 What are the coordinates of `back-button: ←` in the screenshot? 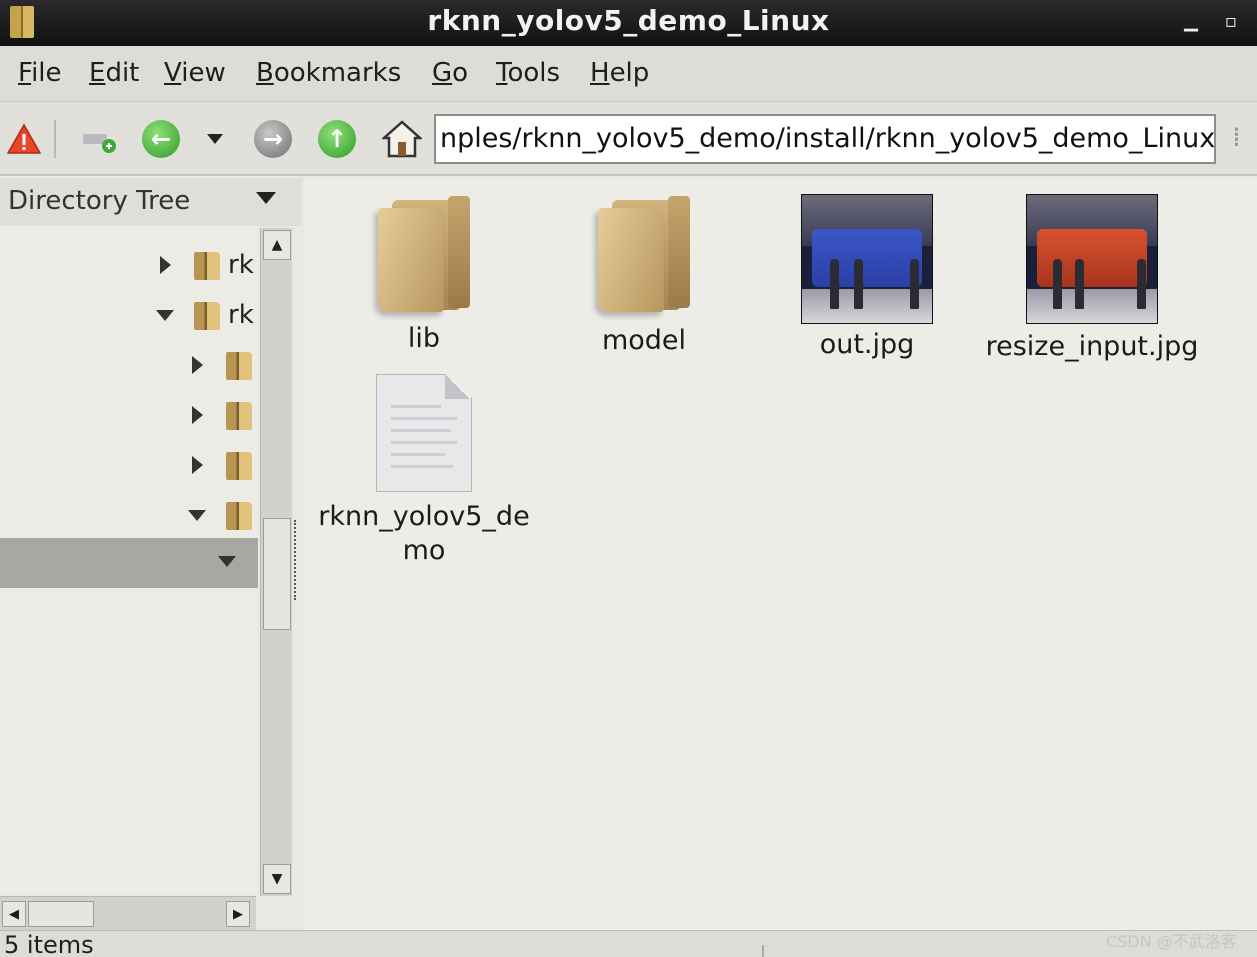 It's located at (161, 139).